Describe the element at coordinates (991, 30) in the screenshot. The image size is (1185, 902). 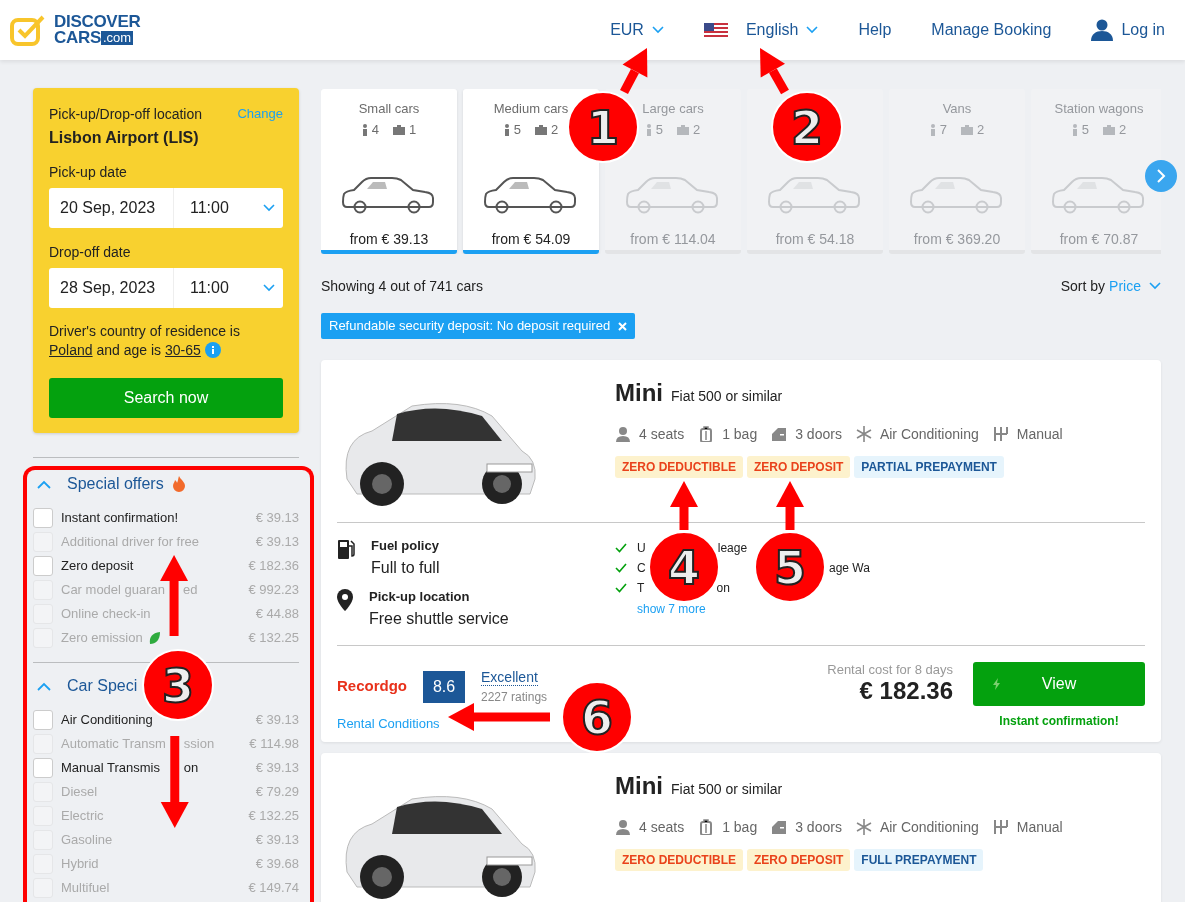
I see `nav-link: Manage Booking` at that location.